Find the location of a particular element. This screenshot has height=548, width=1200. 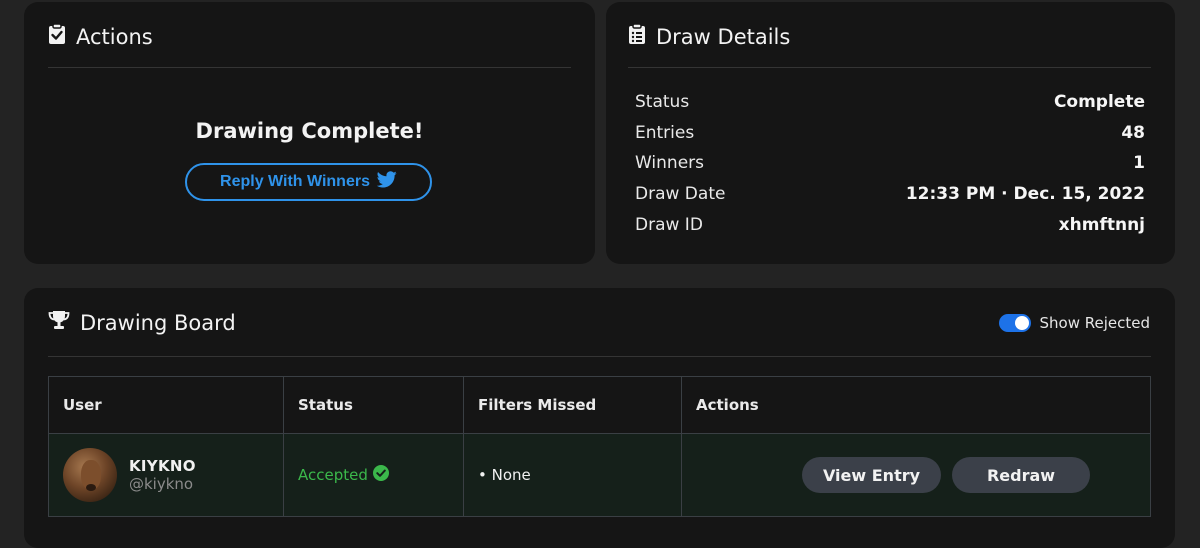

actions-title: Actions is located at coordinates (100, 36).